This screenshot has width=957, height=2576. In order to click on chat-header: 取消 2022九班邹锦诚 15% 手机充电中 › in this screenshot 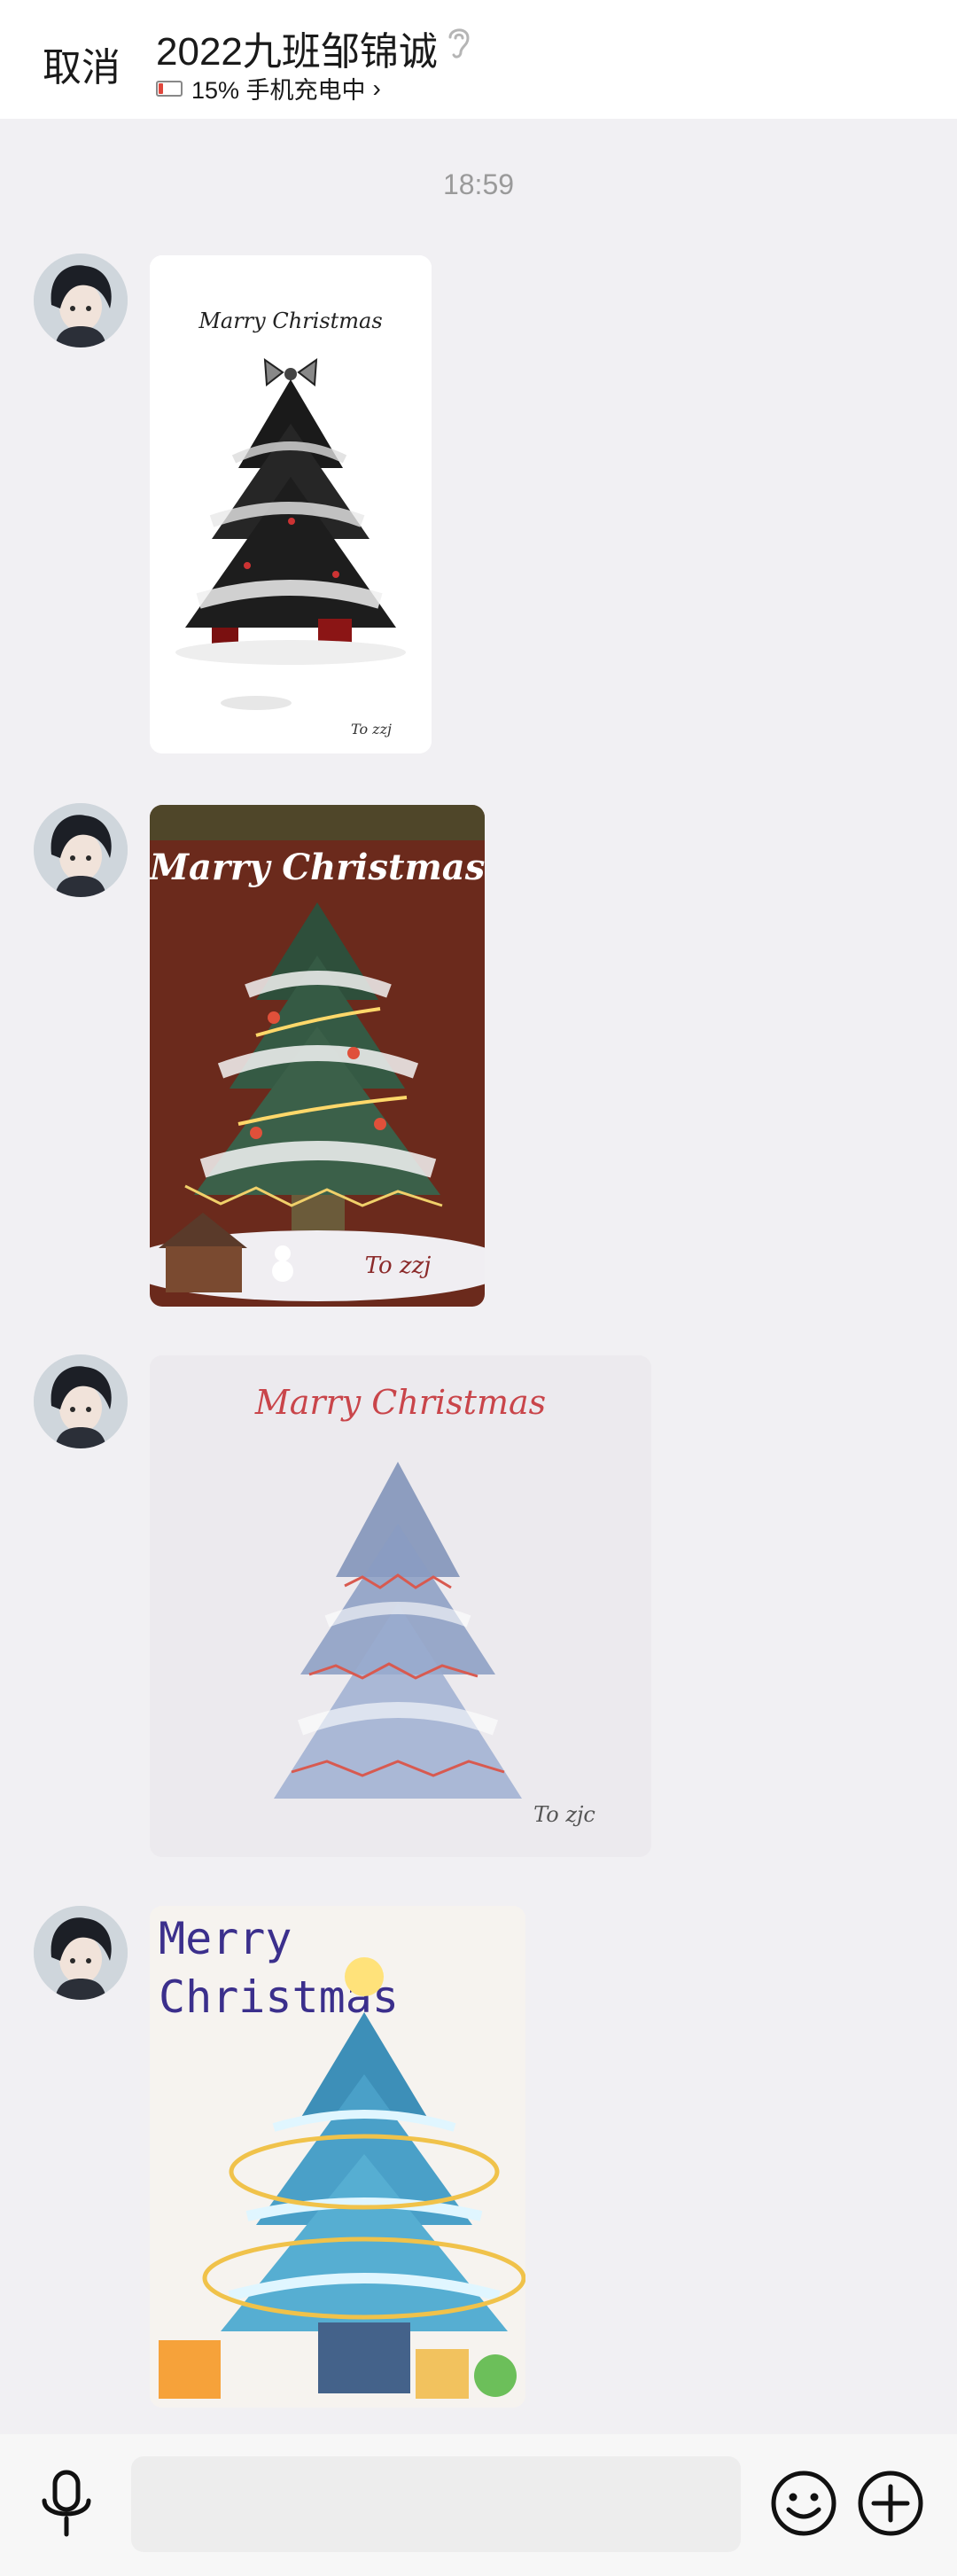, I will do `click(478, 60)`.